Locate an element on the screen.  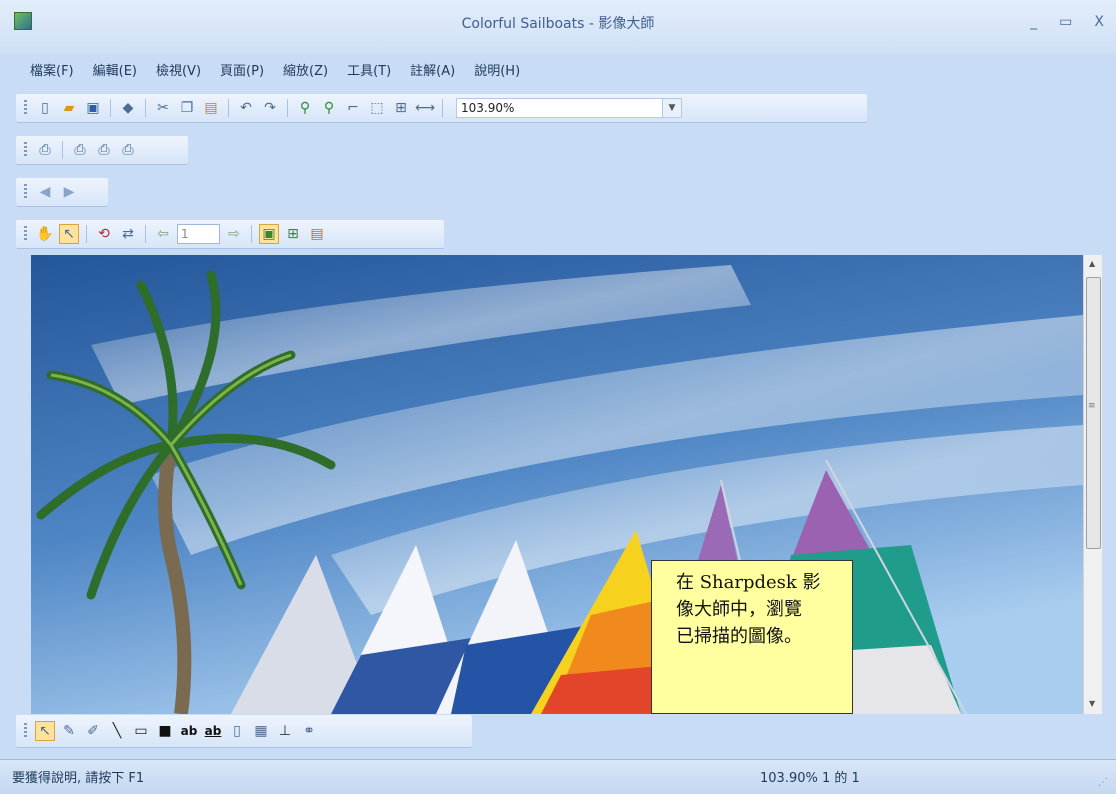
link-icon: ⚭ is located at coordinates (309, 731).